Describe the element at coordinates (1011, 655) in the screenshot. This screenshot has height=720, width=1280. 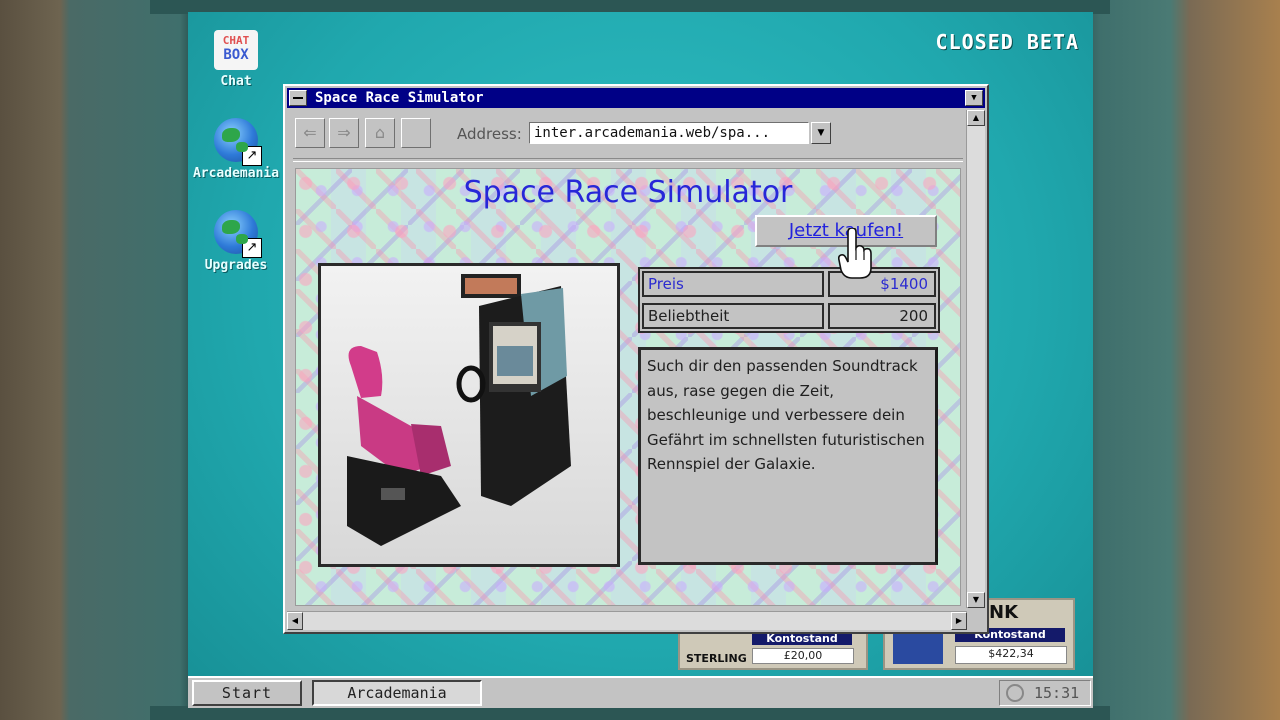
I see `bank-balance-value: $422,34` at that location.